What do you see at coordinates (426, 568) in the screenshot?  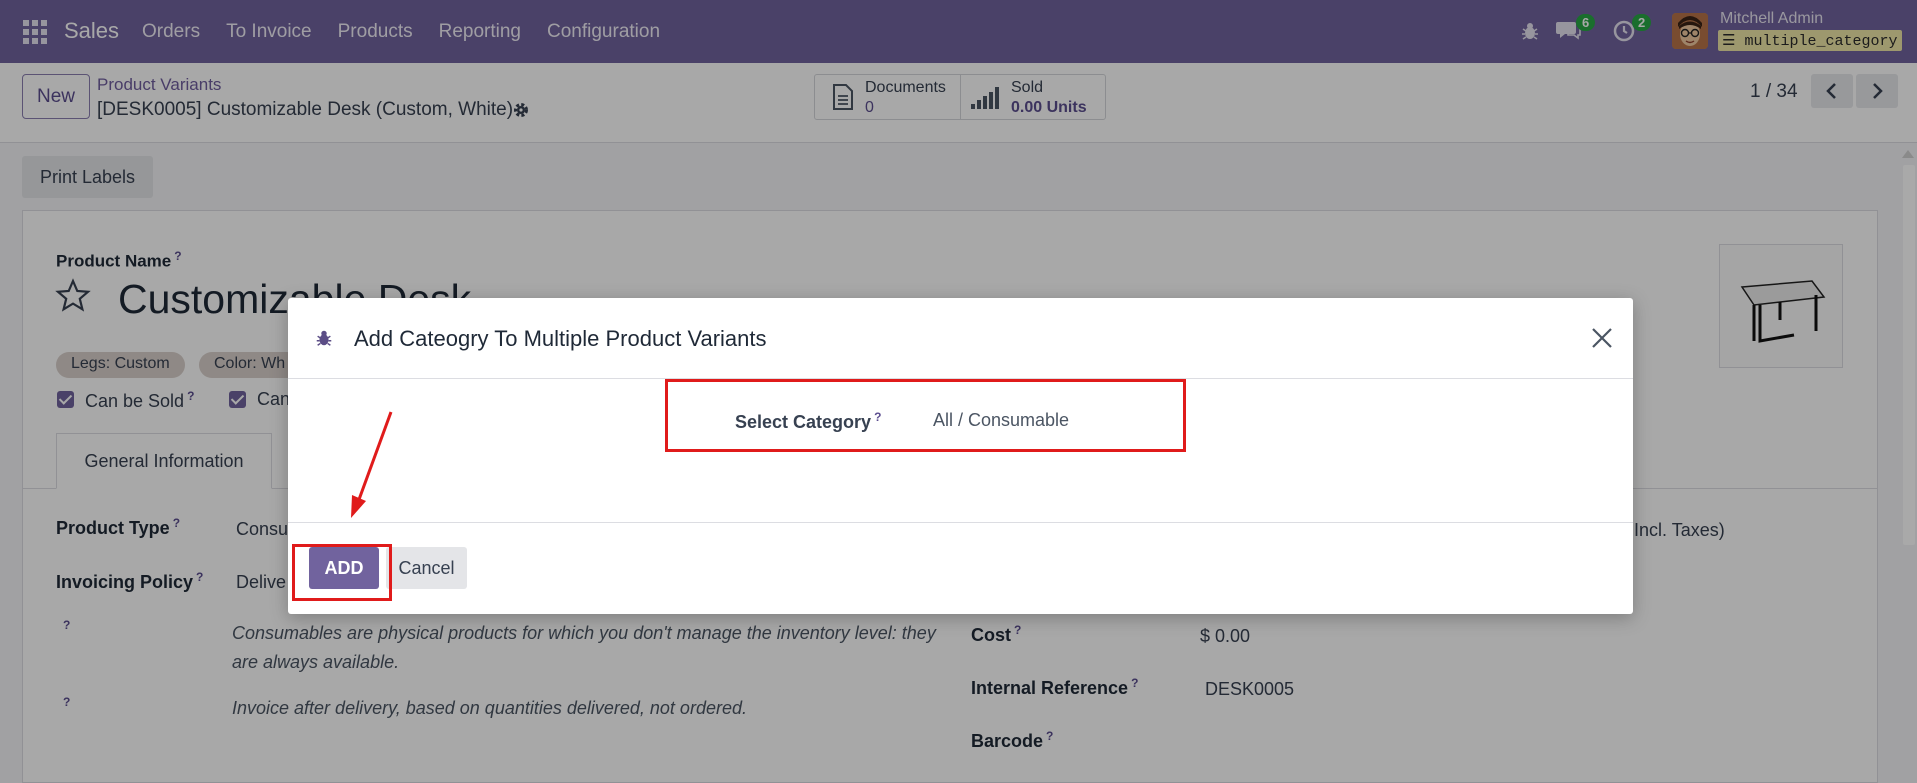 I see `cancel-button: Cancel` at bounding box center [426, 568].